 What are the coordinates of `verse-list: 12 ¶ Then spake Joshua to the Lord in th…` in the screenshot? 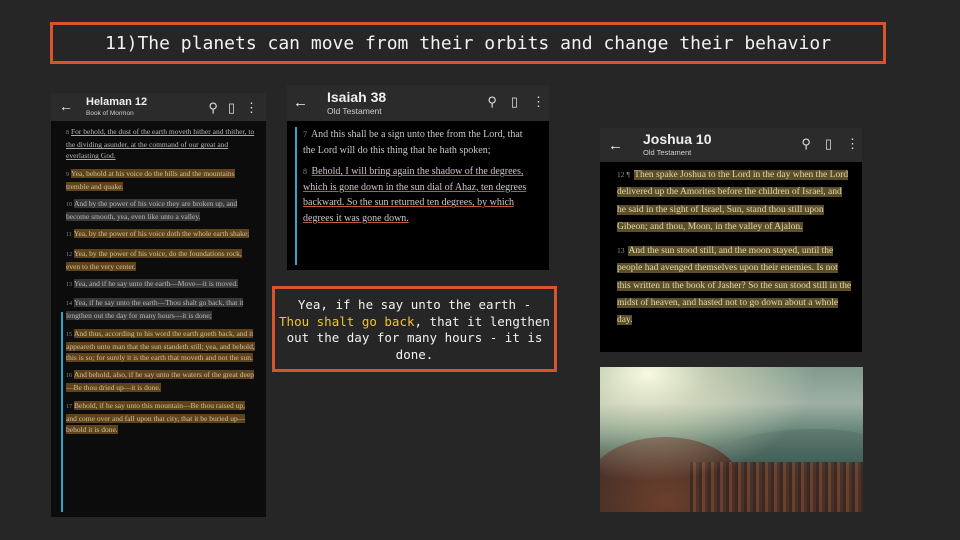 It's located at (731, 246).